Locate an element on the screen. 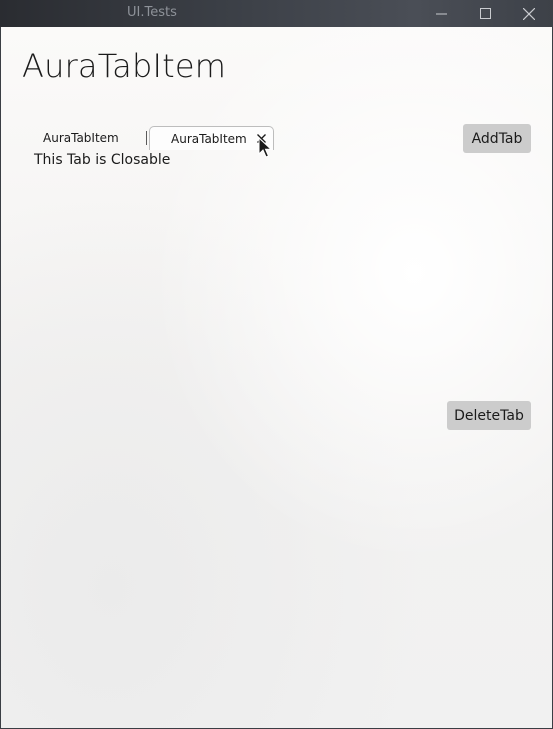  maximize-button is located at coordinates (485, 13).